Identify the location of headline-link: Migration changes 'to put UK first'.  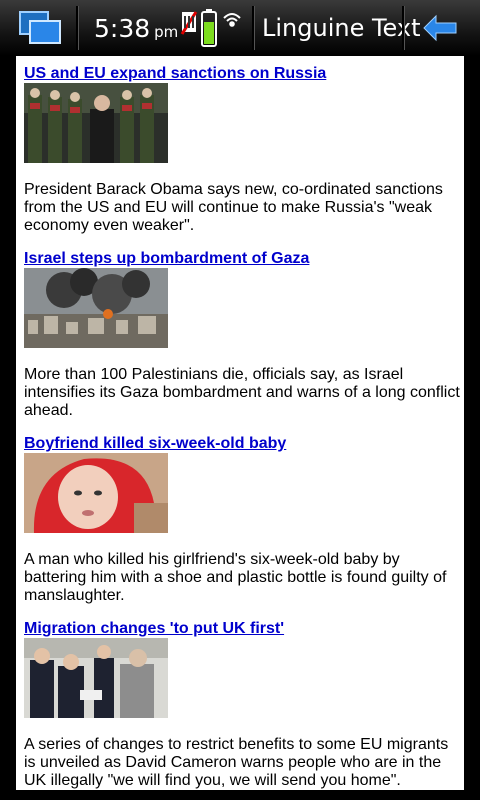
(242, 628).